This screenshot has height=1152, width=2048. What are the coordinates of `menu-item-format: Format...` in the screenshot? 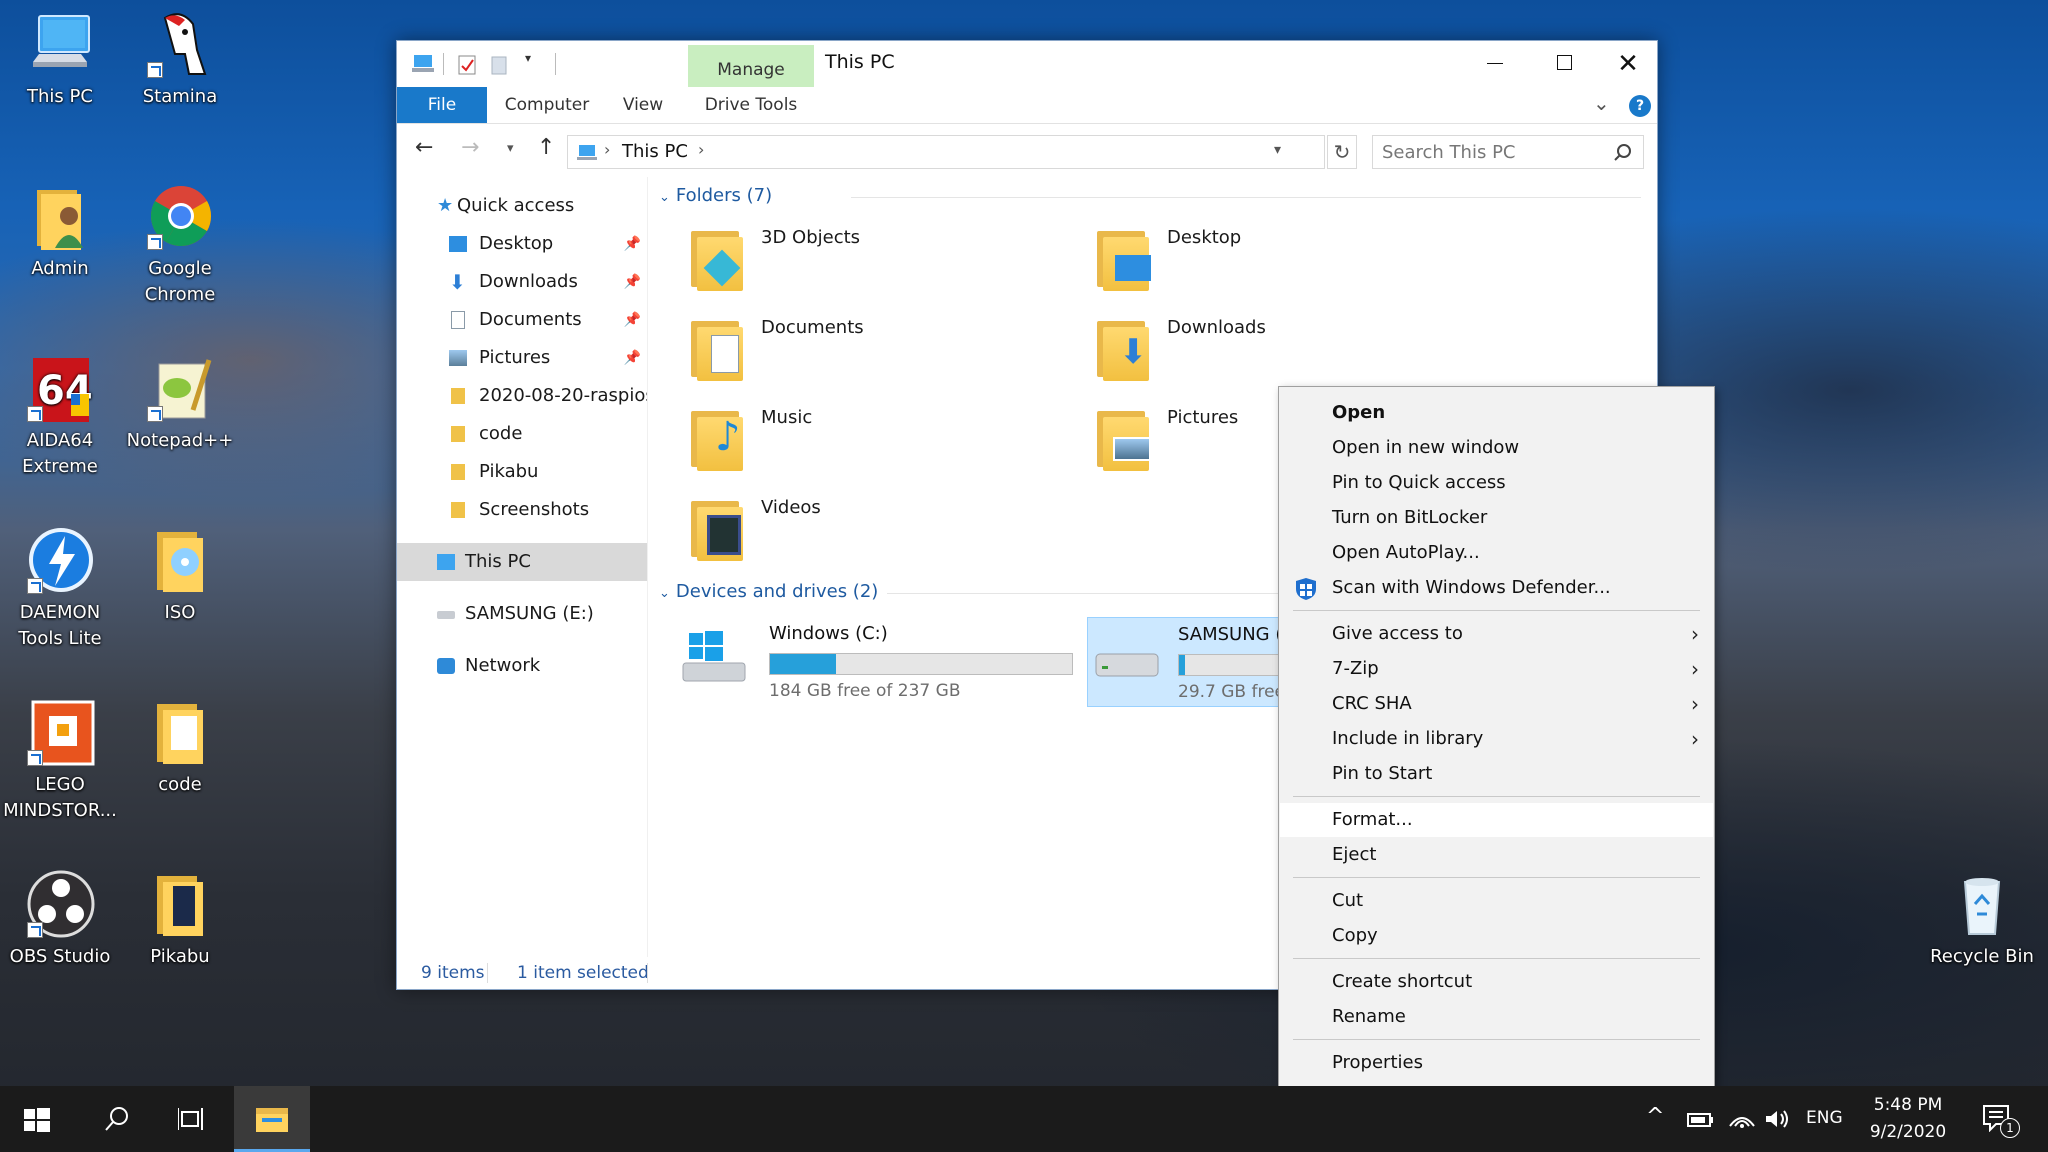 It's located at (1496, 820).